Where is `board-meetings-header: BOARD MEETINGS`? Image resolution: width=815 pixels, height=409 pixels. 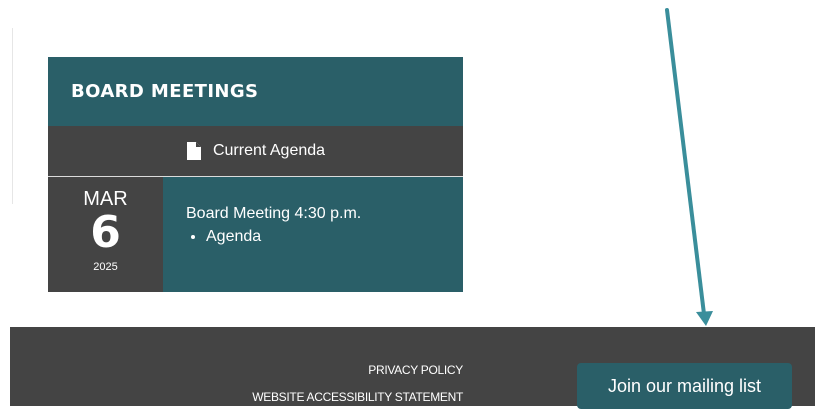 board-meetings-header: BOARD MEETINGS is located at coordinates (255, 91).